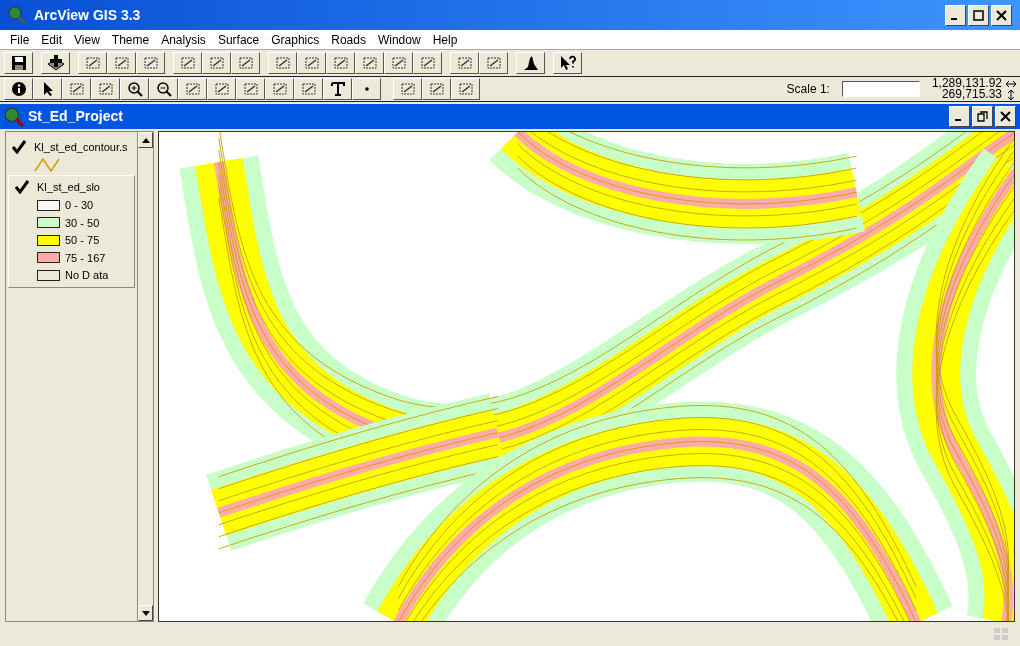 The height and width of the screenshot is (646, 1020). What do you see at coordinates (1001, 634) in the screenshot?
I see `resize-grip-icon` at bounding box center [1001, 634].